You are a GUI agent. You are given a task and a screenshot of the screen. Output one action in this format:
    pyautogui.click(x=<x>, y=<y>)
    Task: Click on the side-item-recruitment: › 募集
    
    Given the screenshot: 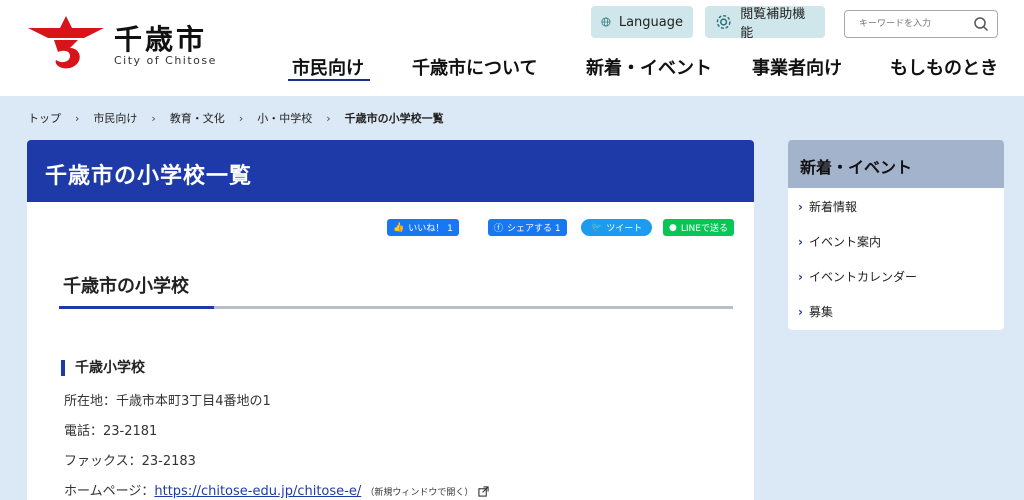 What is the action you would take?
    pyautogui.click(x=815, y=311)
    